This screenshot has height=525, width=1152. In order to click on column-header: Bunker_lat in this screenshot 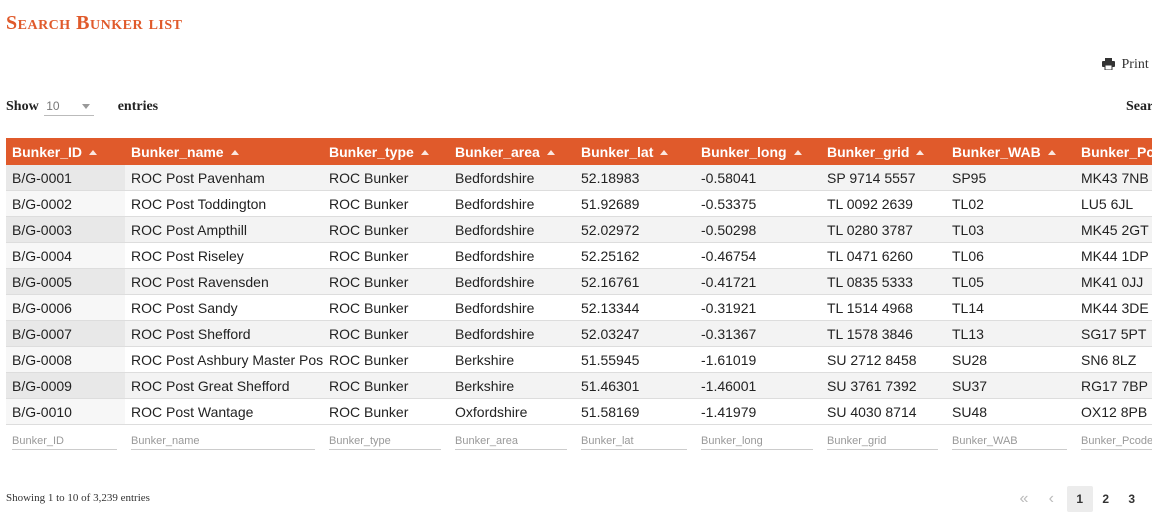, I will do `click(635, 151)`.